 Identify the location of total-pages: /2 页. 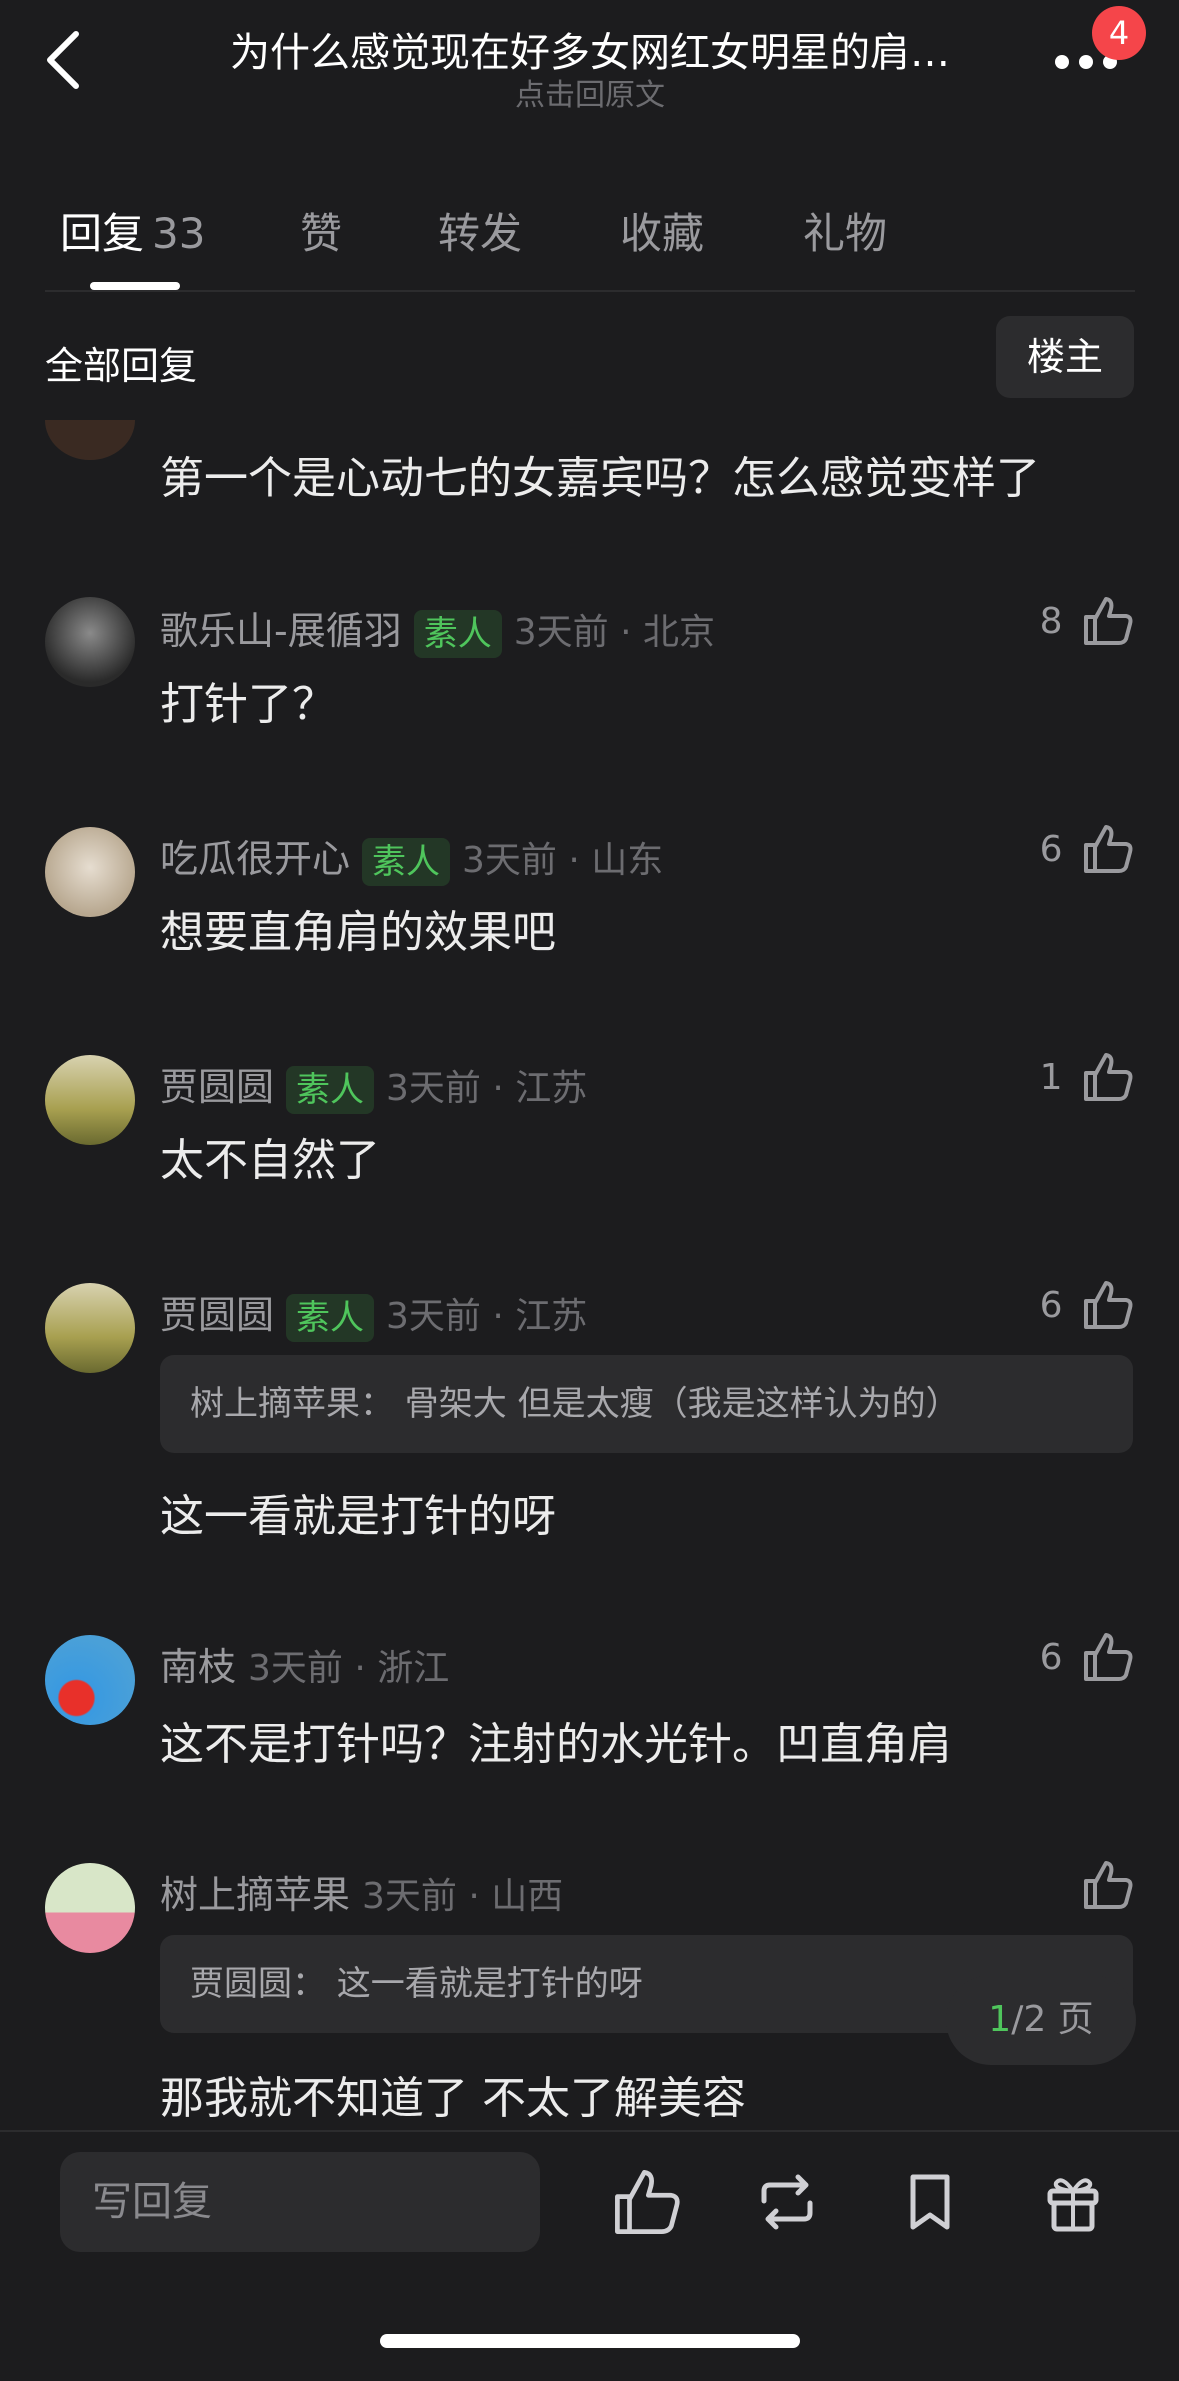
(1052, 2019).